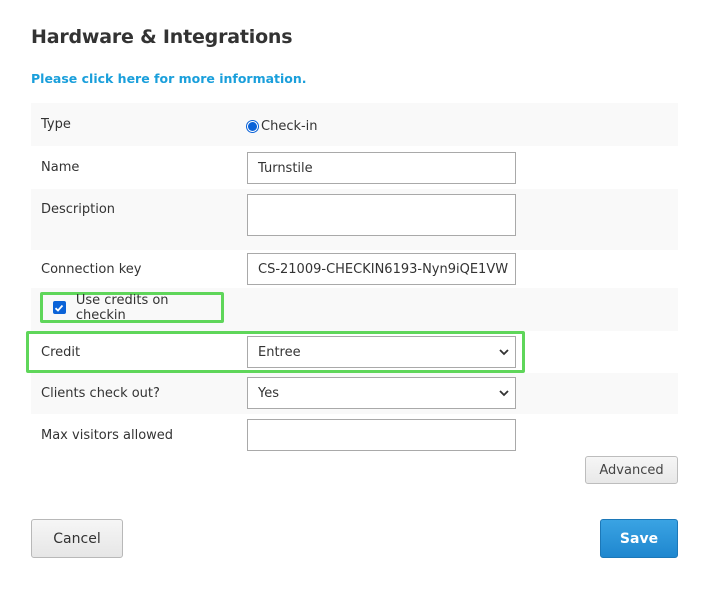  Describe the element at coordinates (354, 309) in the screenshot. I see `use-credits-row: Use credits on checkin` at that location.